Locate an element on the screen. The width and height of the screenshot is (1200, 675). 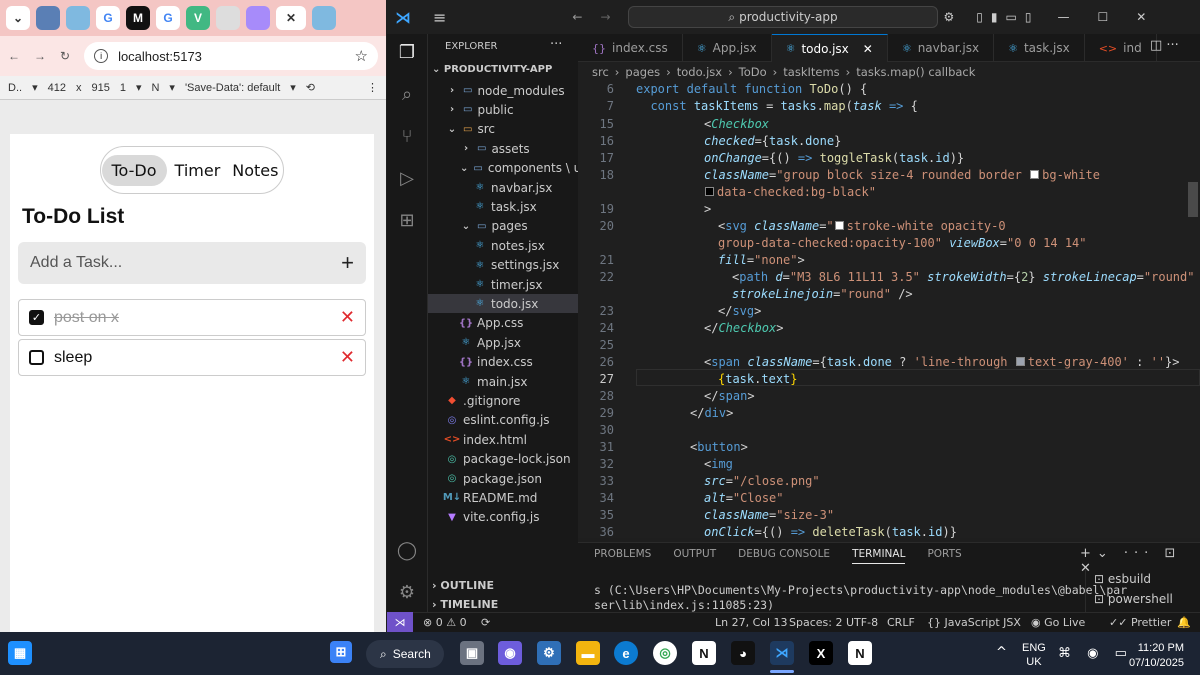
breadcrumb-item: pages is located at coordinates (642, 72).